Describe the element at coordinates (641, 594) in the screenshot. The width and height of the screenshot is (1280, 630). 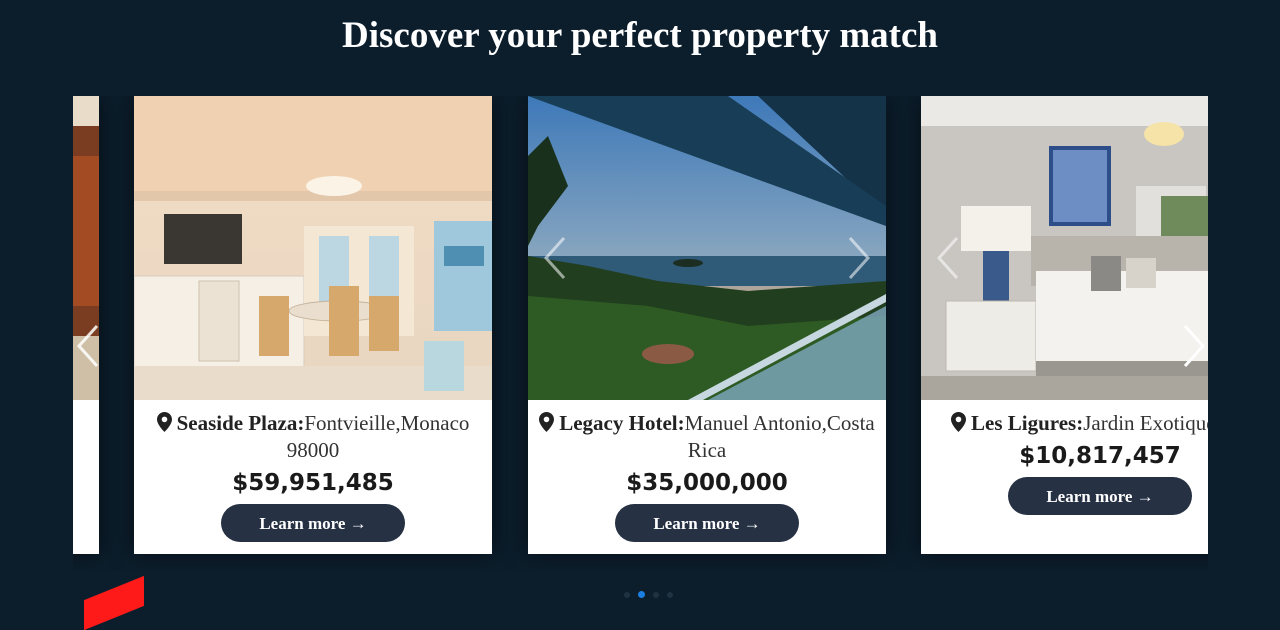
I see `pagination-dot-active` at that location.